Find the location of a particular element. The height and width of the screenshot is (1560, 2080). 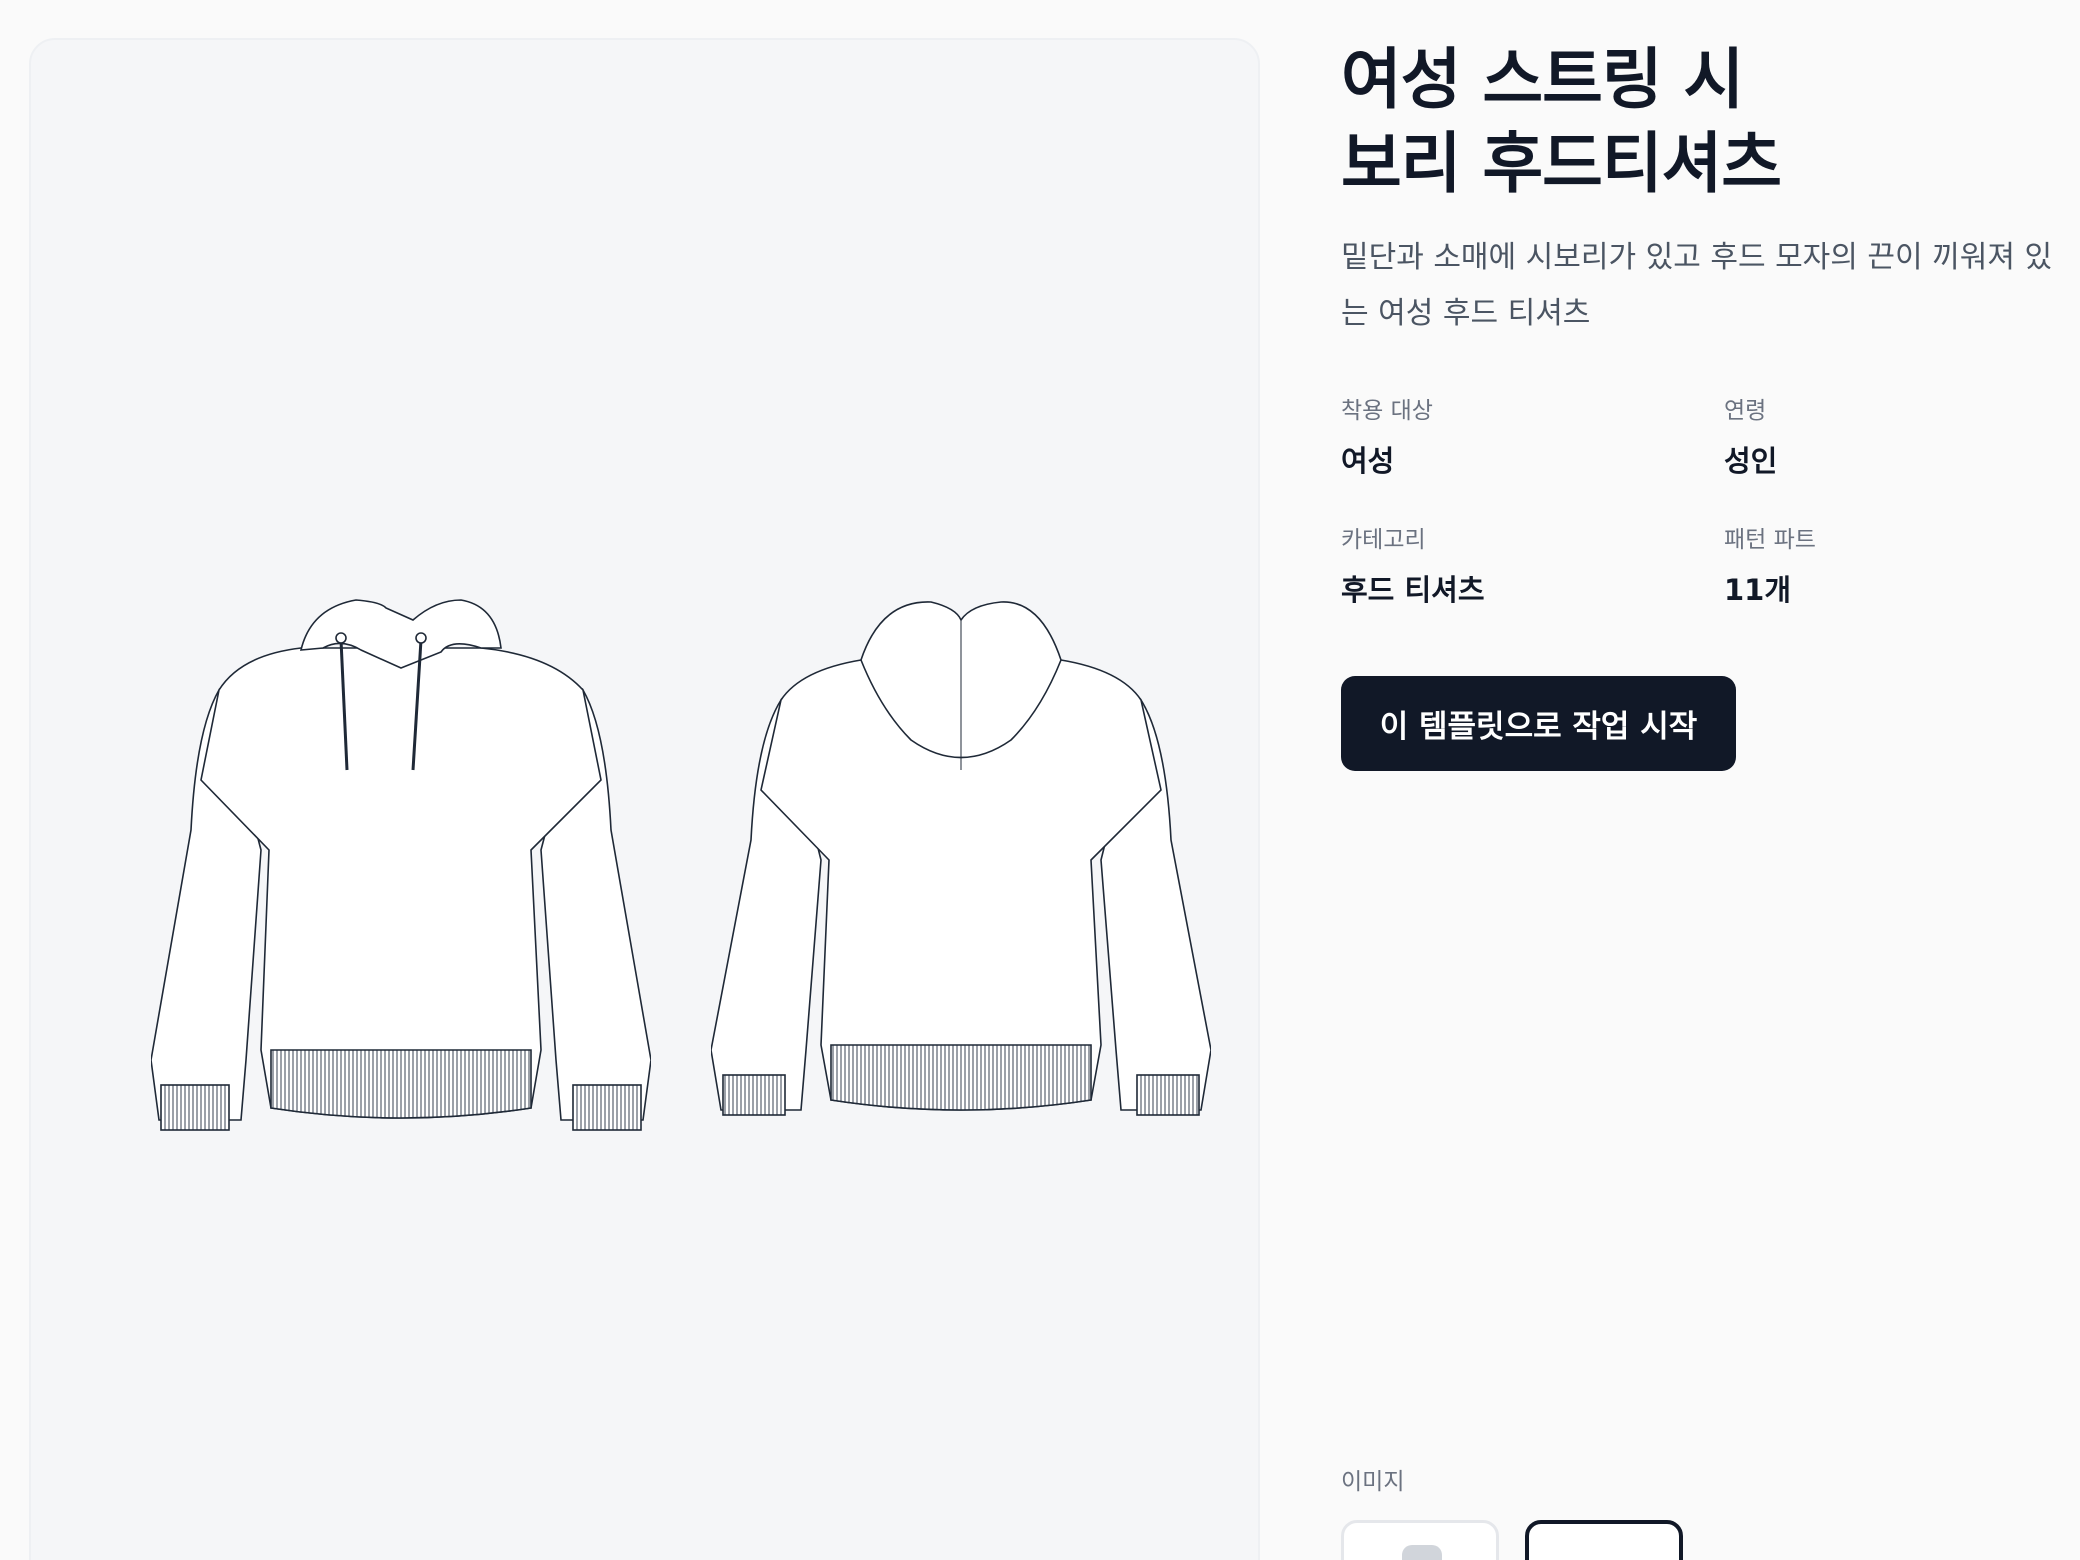

thumbnail-preview is located at coordinates (1422, 1552).